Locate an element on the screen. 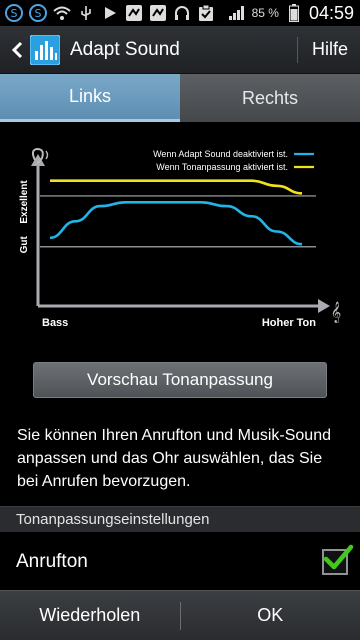 The width and height of the screenshot is (360, 640). music-note-icon: 𝄞 is located at coordinates (336, 312).